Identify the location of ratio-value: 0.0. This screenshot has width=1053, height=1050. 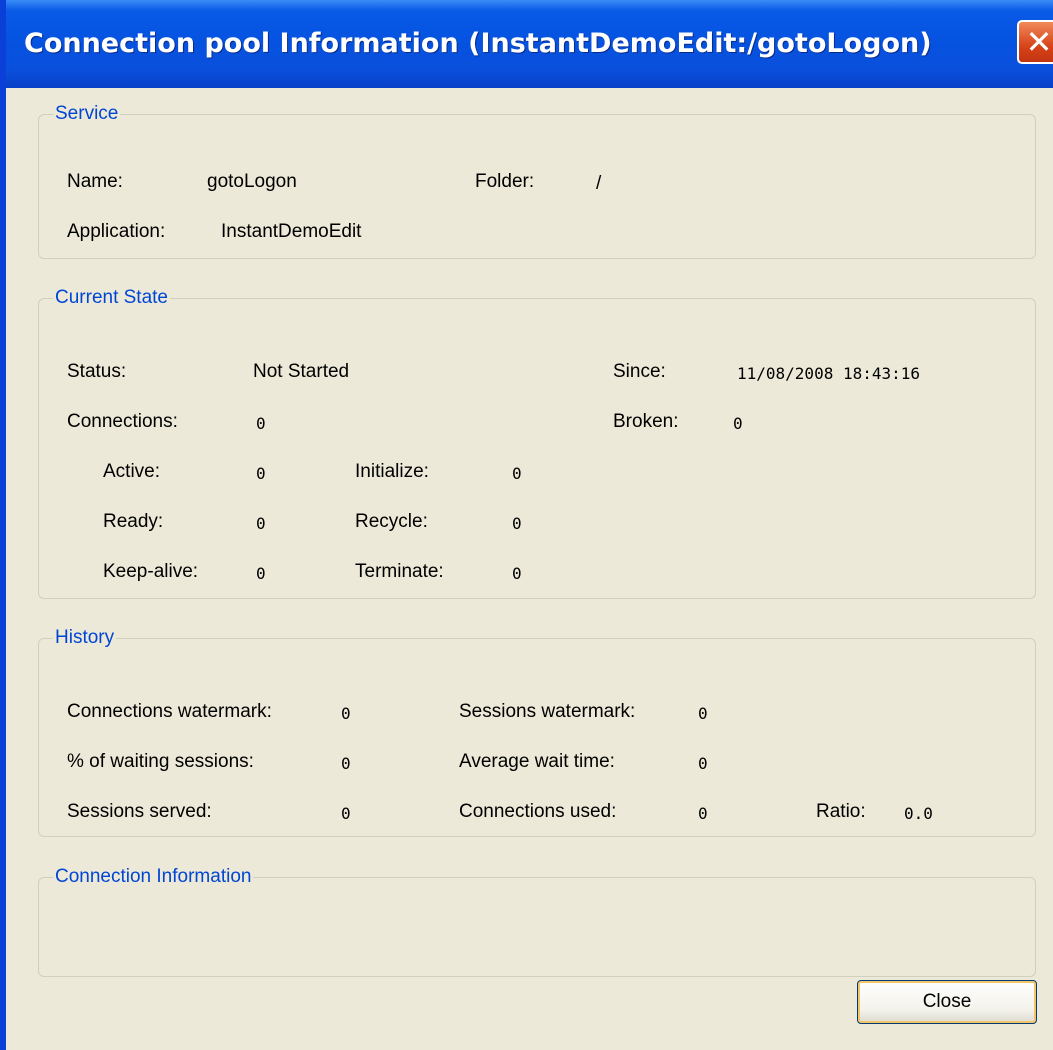
(918, 813).